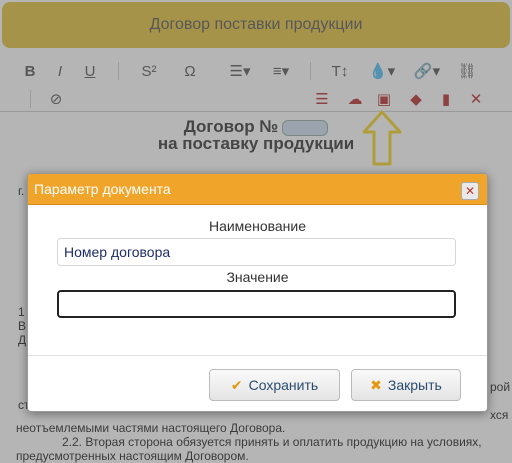  What do you see at coordinates (414, 385) in the screenshot?
I see `close-button-label: Закрыть` at bounding box center [414, 385].